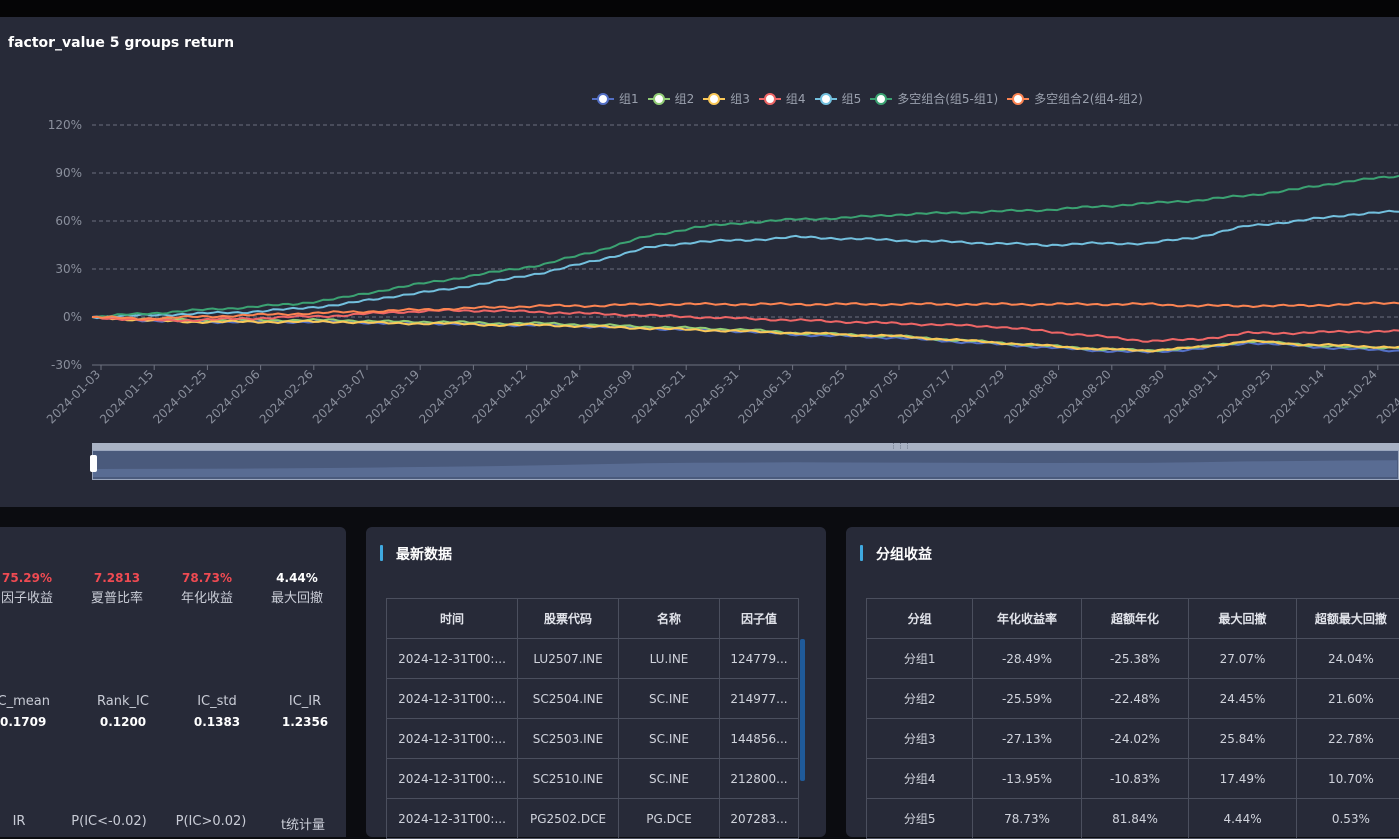 The width and height of the screenshot is (1399, 839). Describe the element at coordinates (871, 396) in the screenshot. I see `x-tick-label: 2024-07-05` at that location.